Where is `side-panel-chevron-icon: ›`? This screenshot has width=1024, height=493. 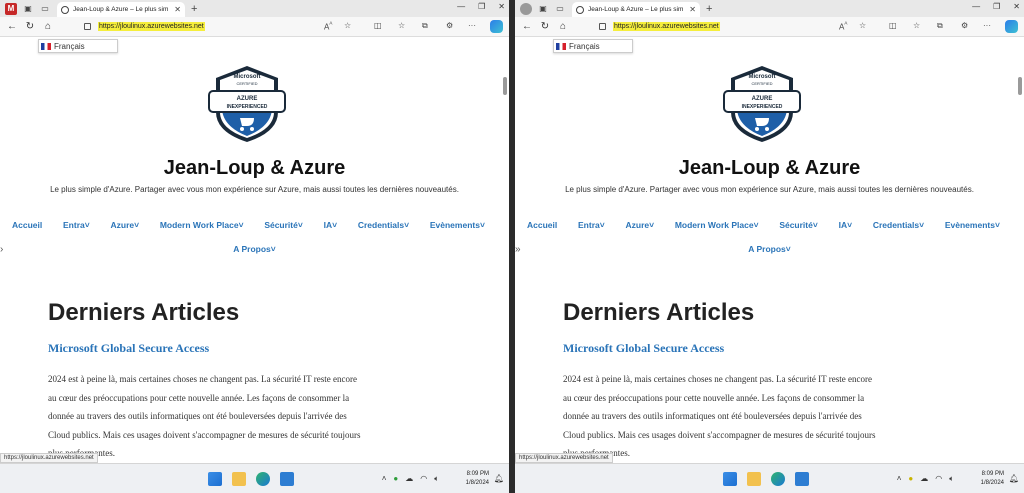
side-panel-chevron-icon: › is located at coordinates (1, 249).